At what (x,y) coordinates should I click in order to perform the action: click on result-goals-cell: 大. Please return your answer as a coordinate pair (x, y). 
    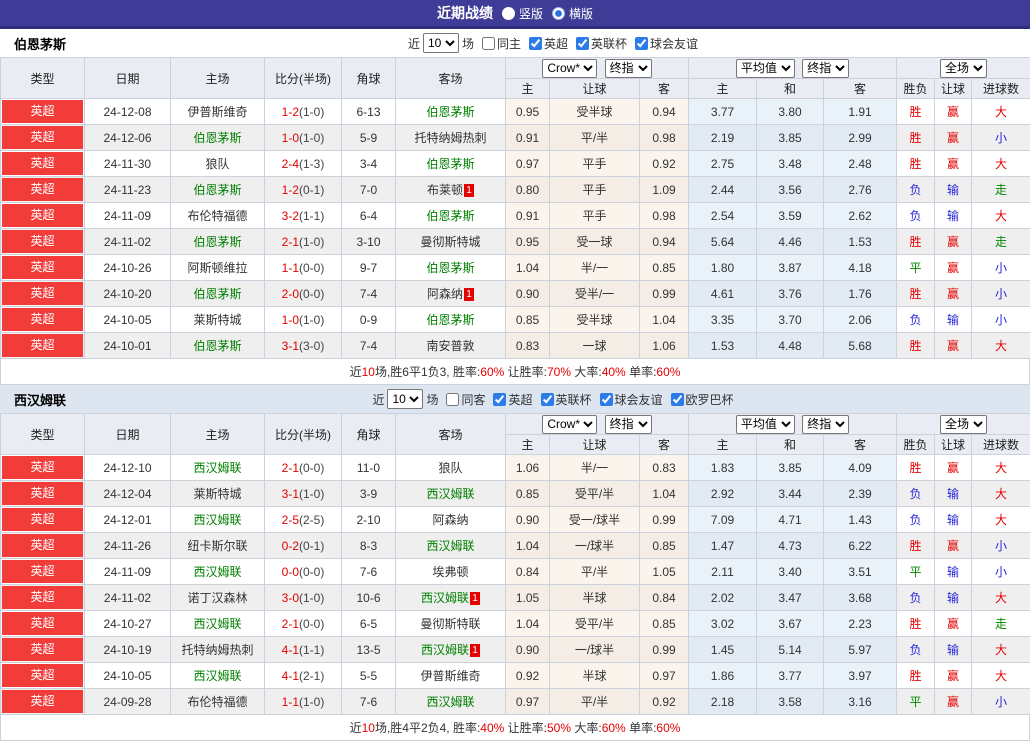
    Looking at the image, I should click on (1001, 164).